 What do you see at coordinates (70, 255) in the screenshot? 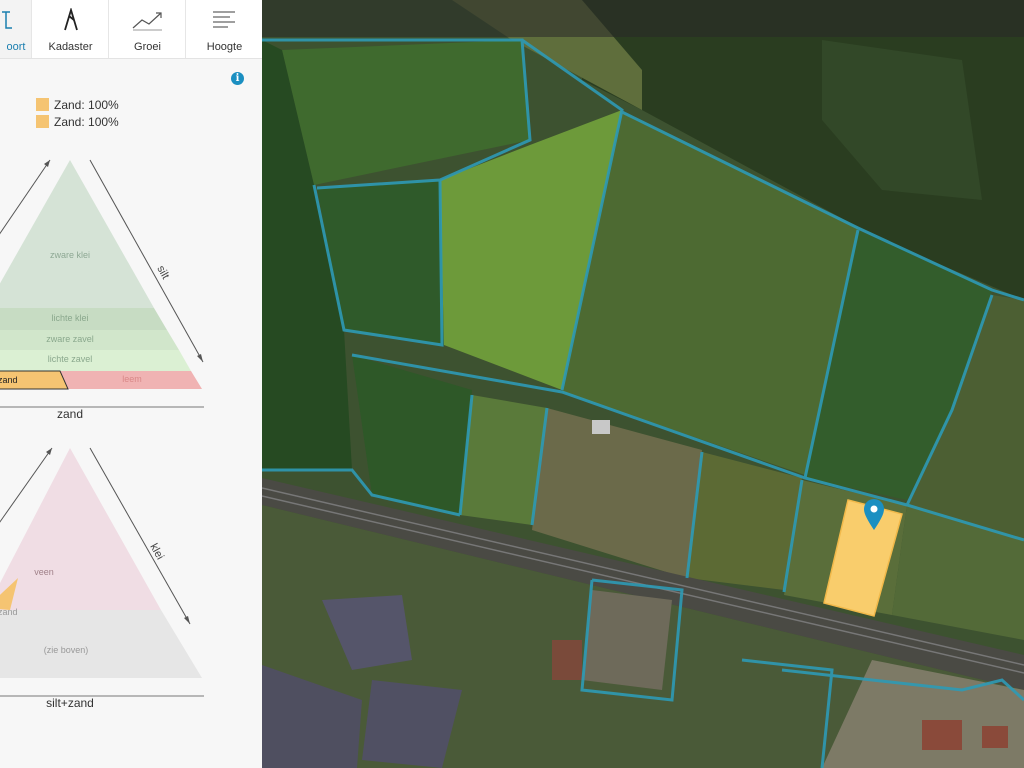
I see `zone-label: zware klei` at bounding box center [70, 255].